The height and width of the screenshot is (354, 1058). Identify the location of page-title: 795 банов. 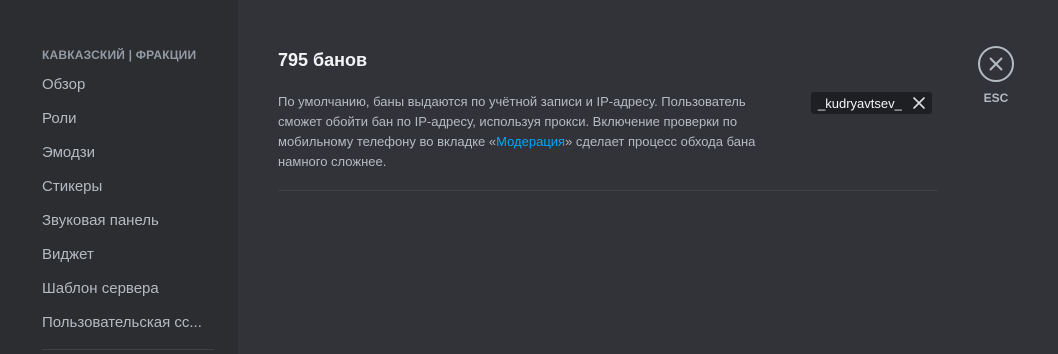
(323, 60).